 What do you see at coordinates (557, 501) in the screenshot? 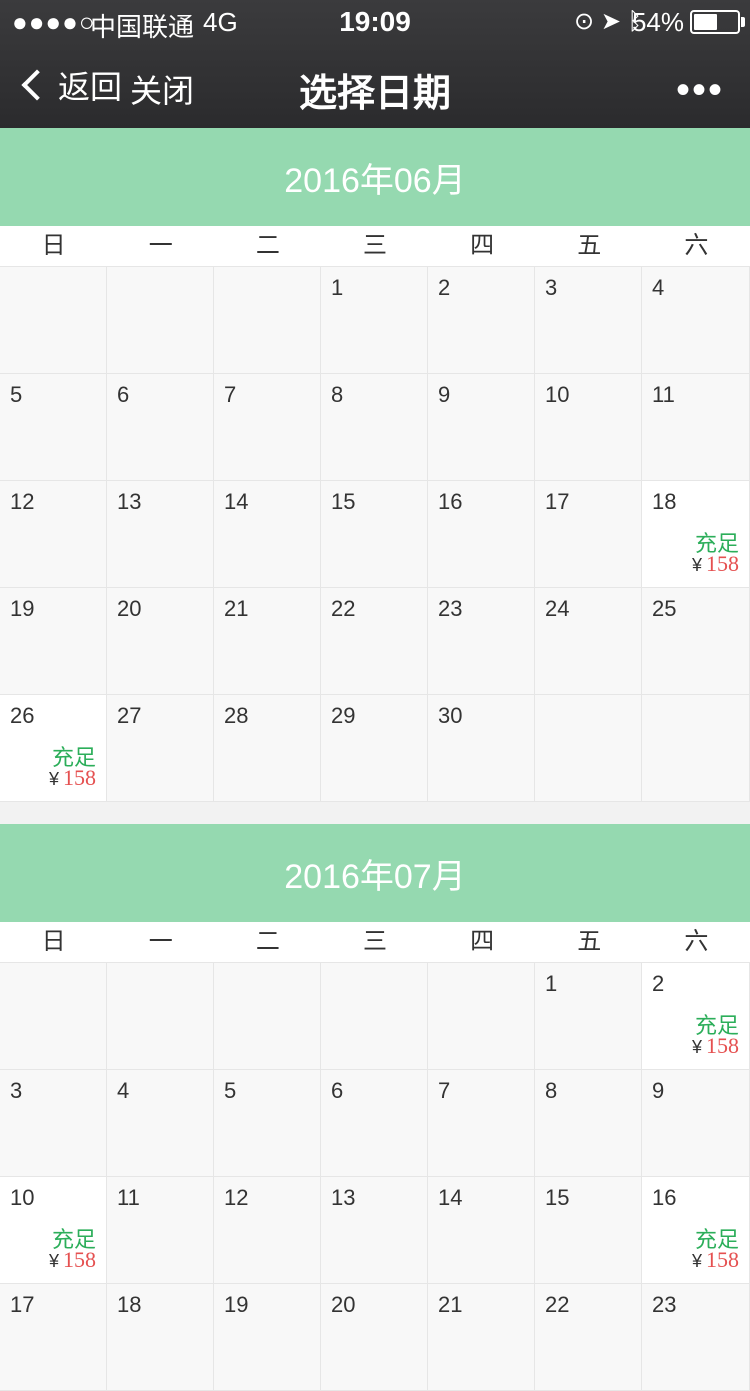
I see `day-number: 17` at bounding box center [557, 501].